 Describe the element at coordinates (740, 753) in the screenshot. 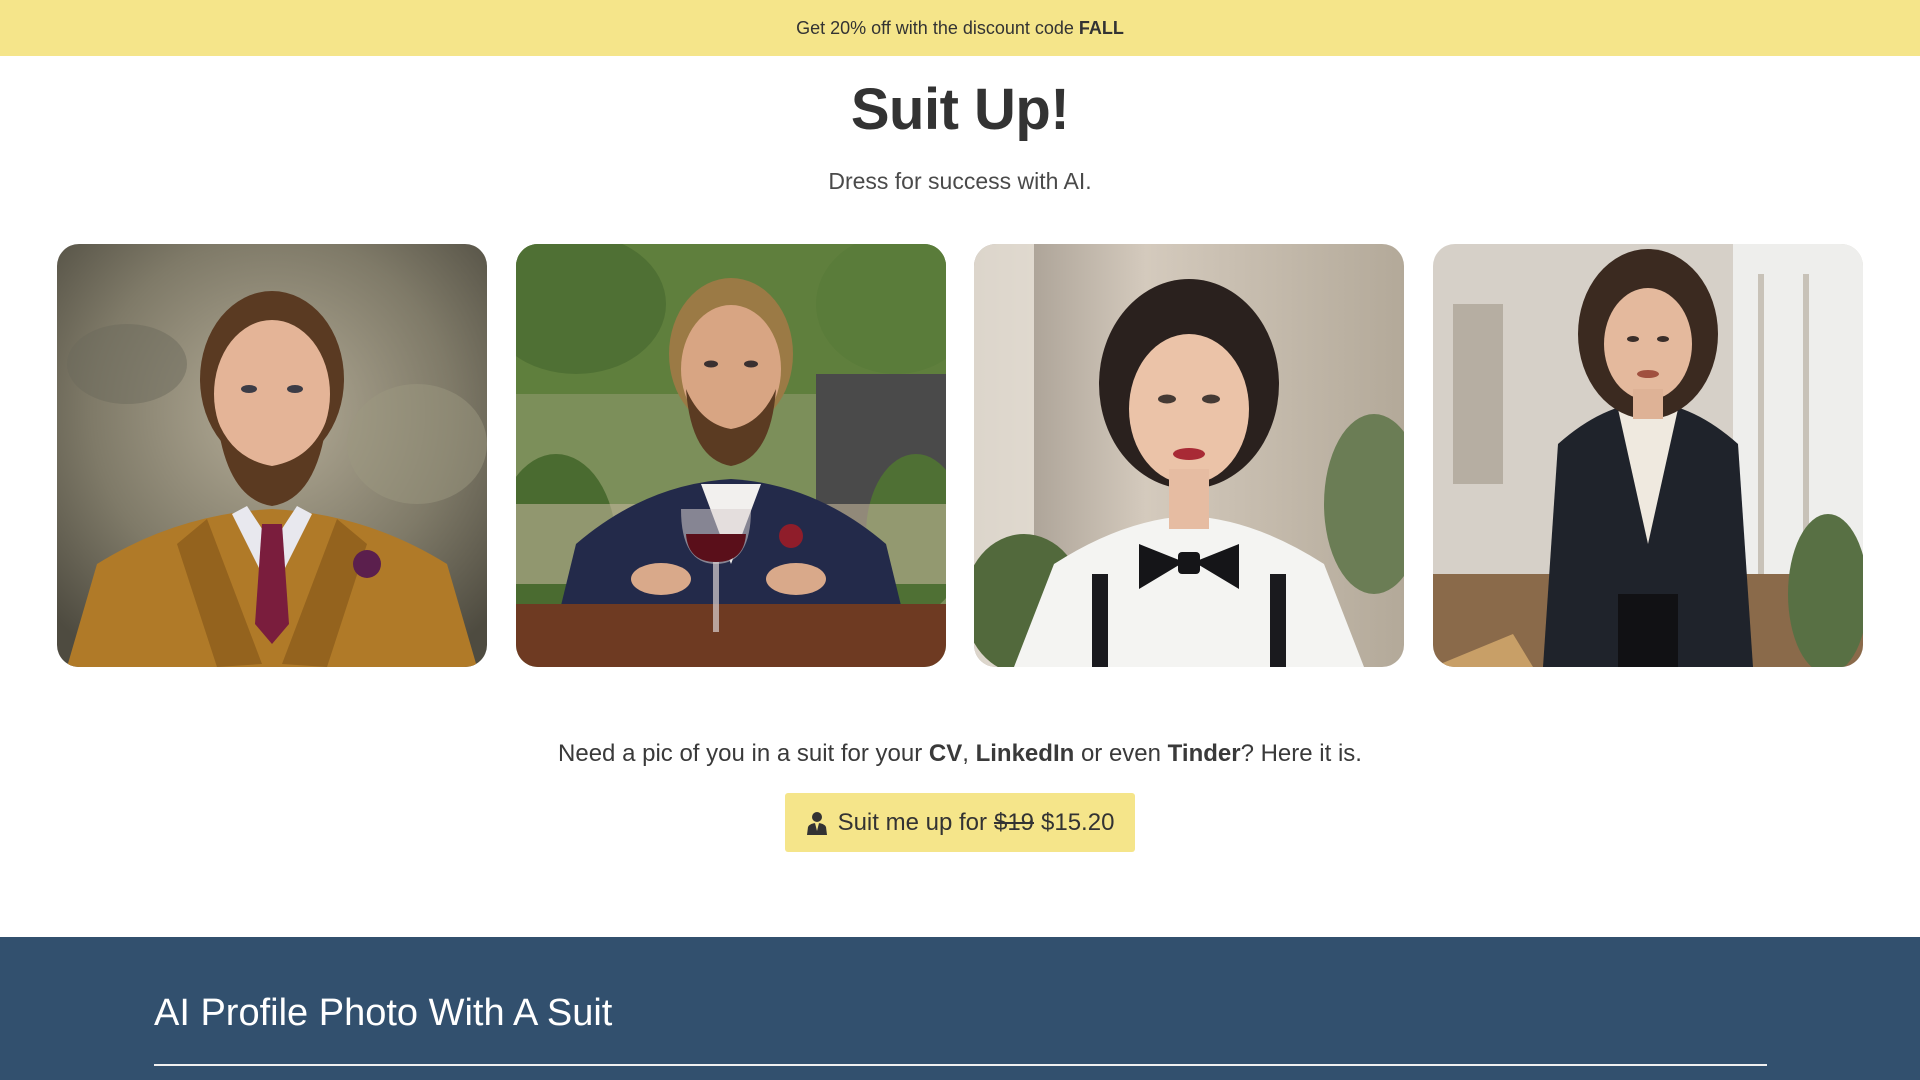

I see `pitch-prefix: Need a pic of you in a suit for your` at that location.